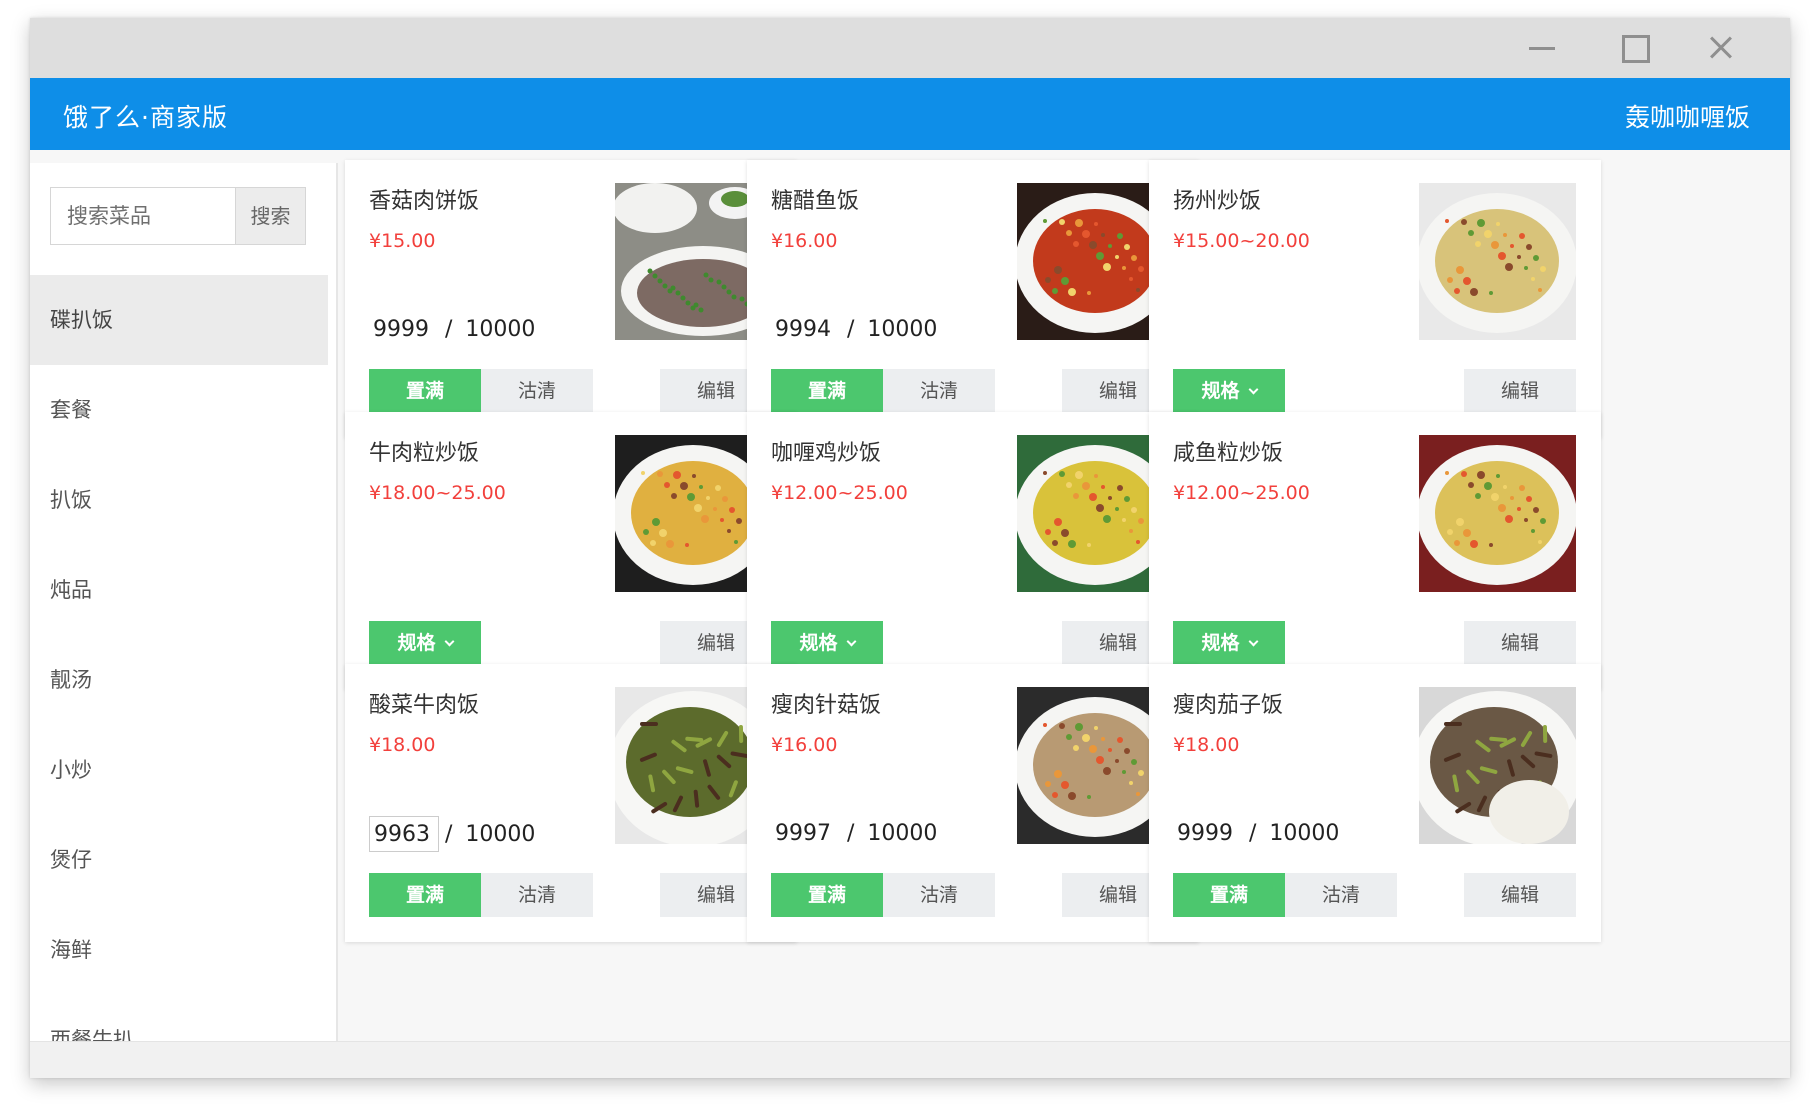 The width and height of the screenshot is (1820, 1120). Describe the element at coordinates (424, 201) in the screenshot. I see `dish-name: 香菇肉饼饭` at that location.